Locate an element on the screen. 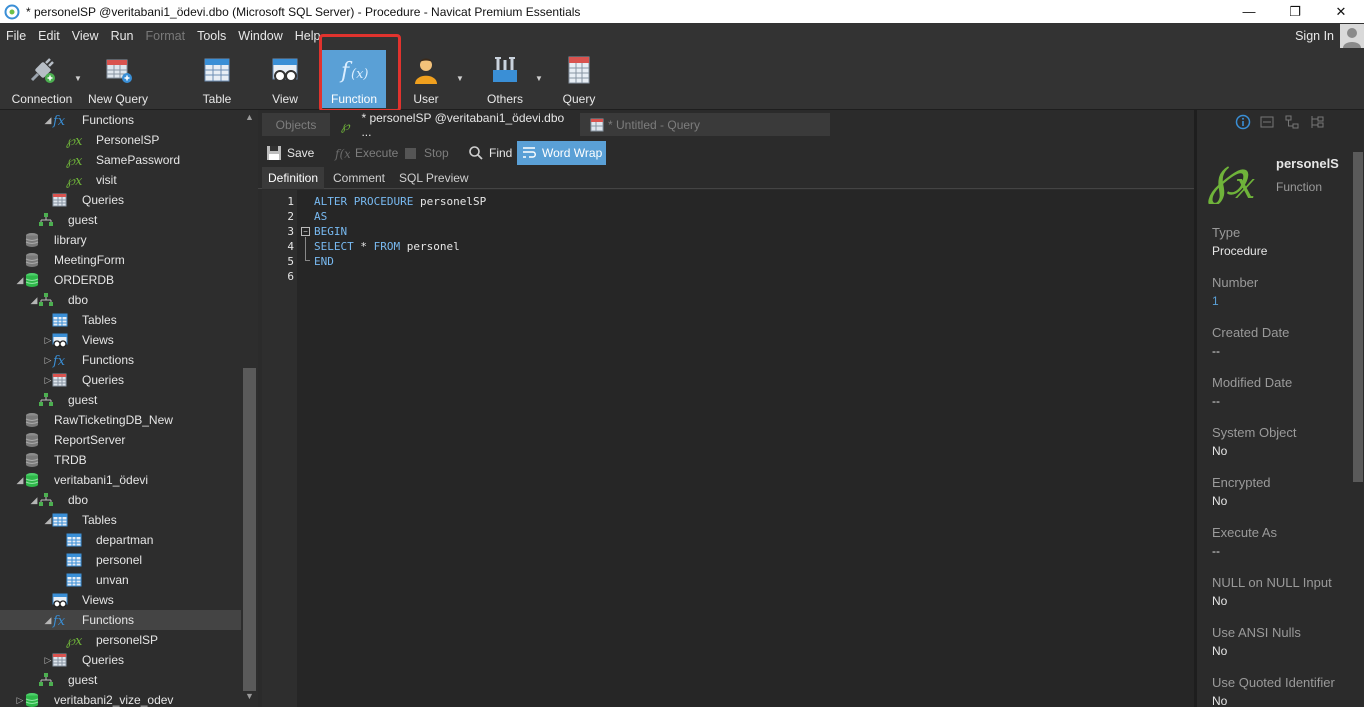 This screenshot has width=1364, height=707. word-wrap-toggle: Word Wrap is located at coordinates (562, 153).